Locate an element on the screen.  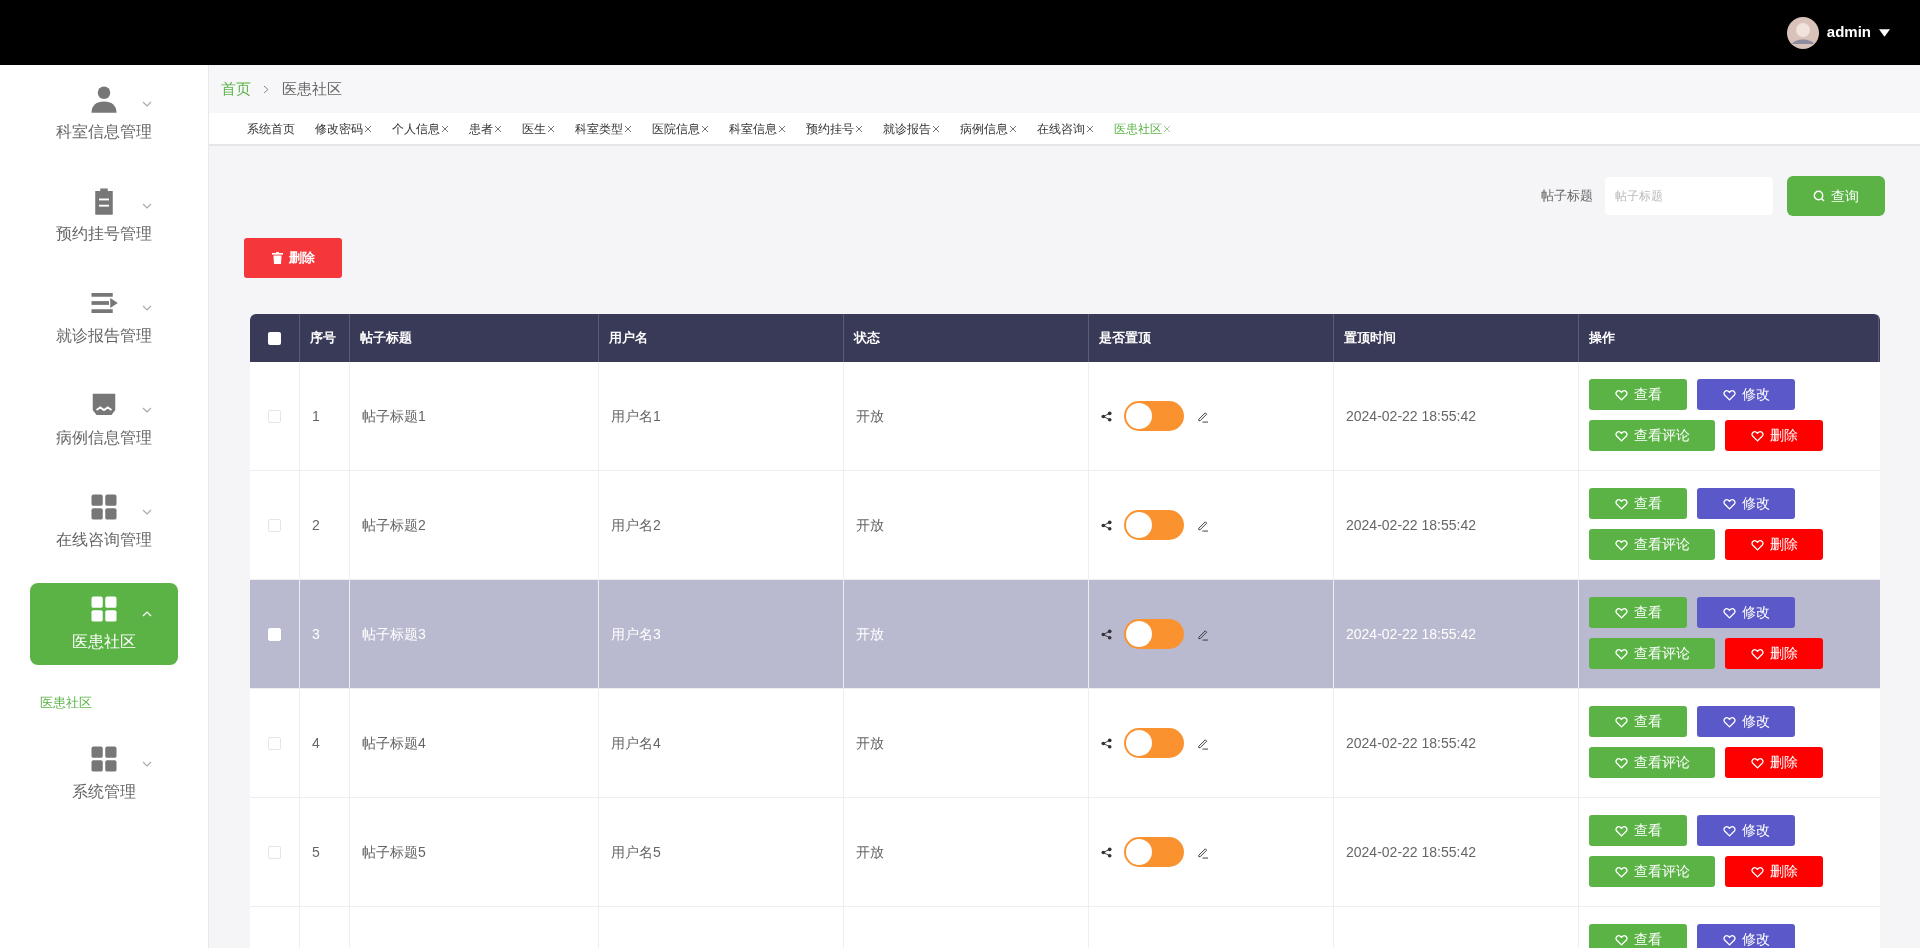
table-cell-text: 帖子标题1 is located at coordinates (394, 416).